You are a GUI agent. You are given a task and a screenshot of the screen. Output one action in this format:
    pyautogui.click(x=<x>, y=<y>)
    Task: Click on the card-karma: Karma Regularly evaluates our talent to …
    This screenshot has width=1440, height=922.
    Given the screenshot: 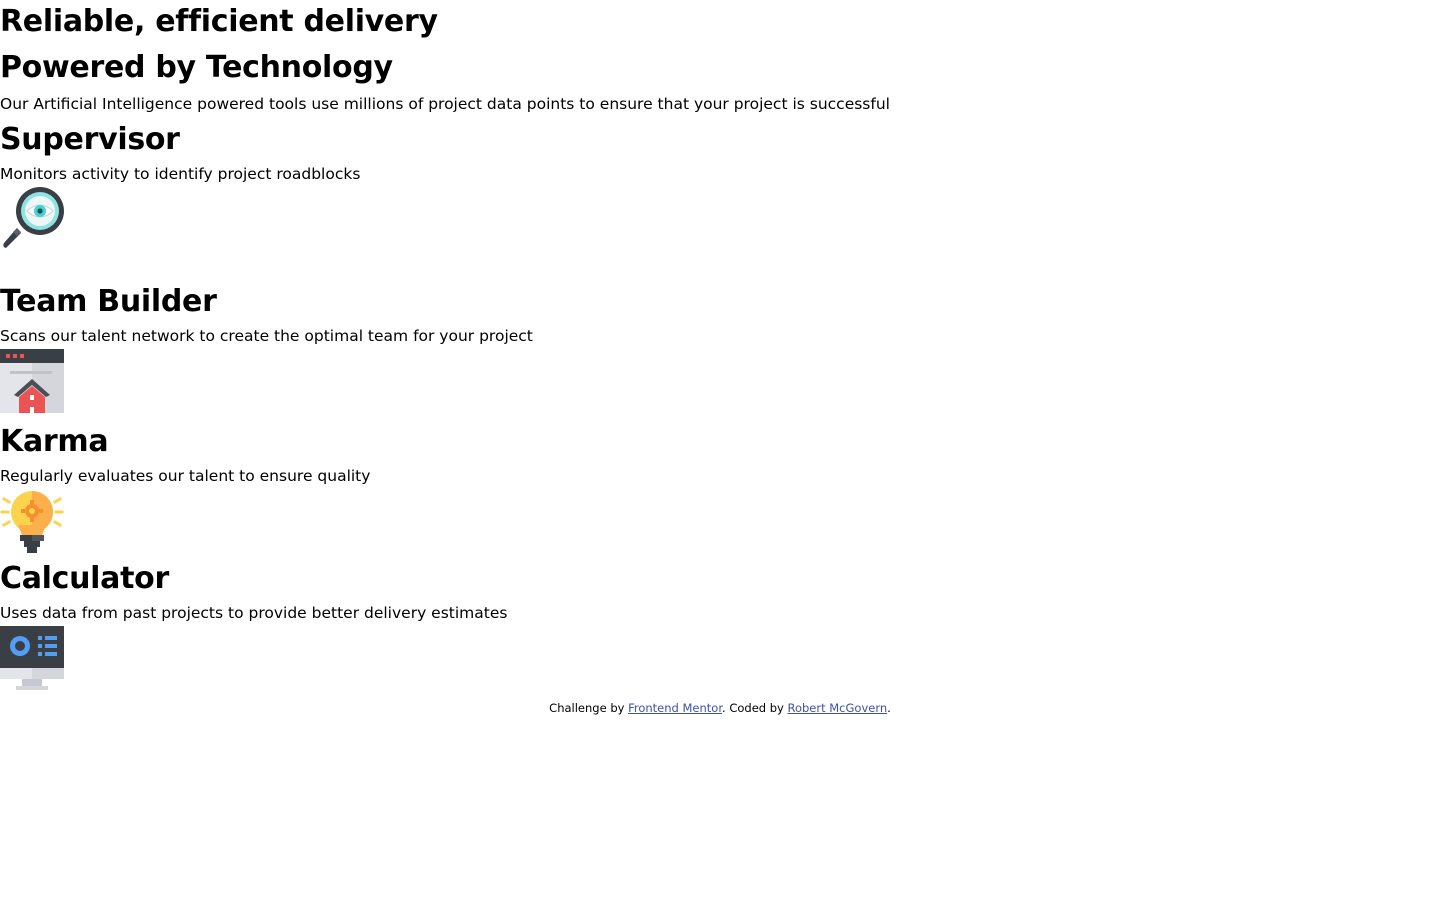 What is the action you would take?
    pyautogui.click(x=720, y=486)
    